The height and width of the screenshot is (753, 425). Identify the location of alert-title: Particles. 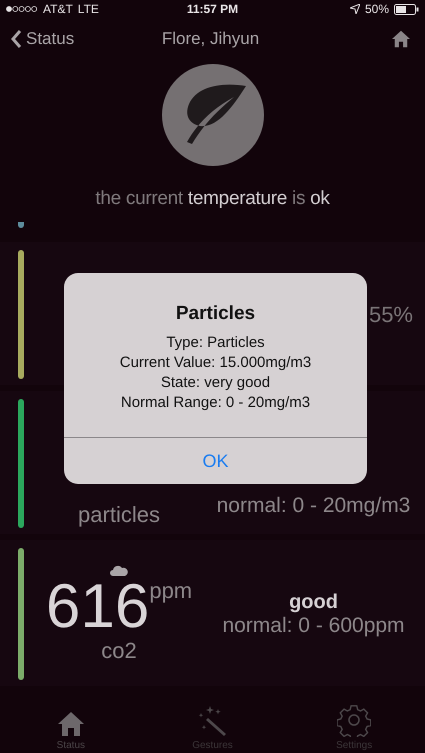
(215, 314).